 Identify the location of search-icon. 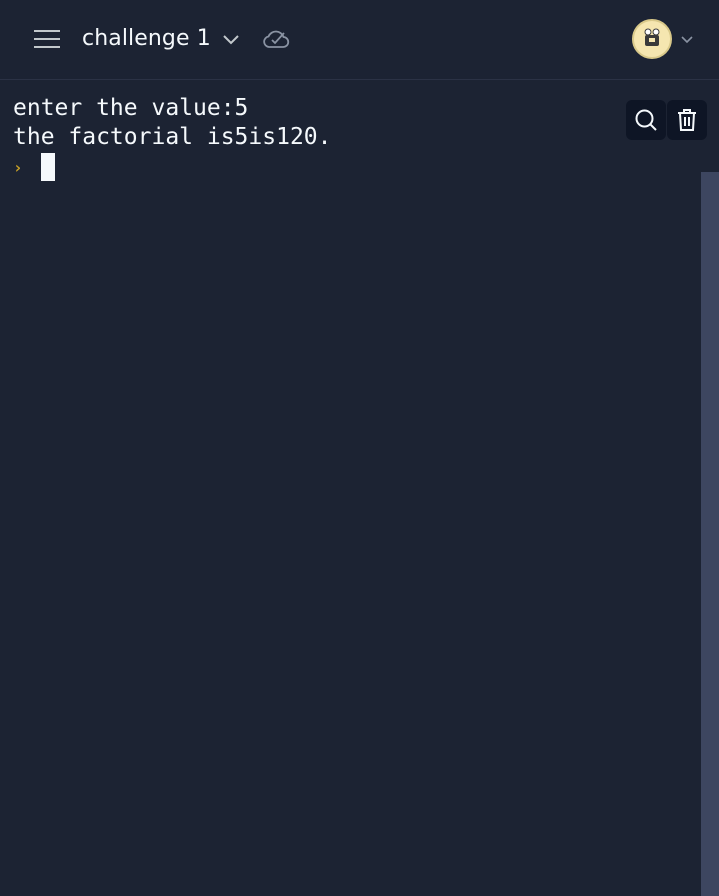
(646, 120).